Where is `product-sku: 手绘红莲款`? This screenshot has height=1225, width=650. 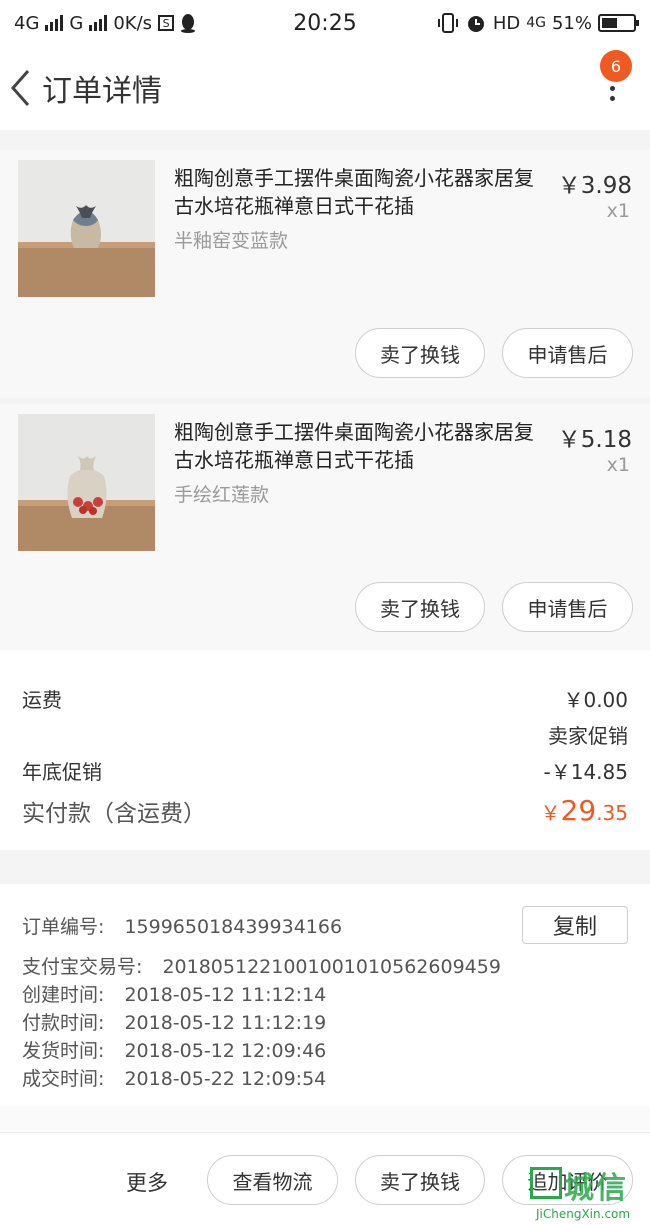
product-sku: 手绘红莲款 is located at coordinates (222, 495).